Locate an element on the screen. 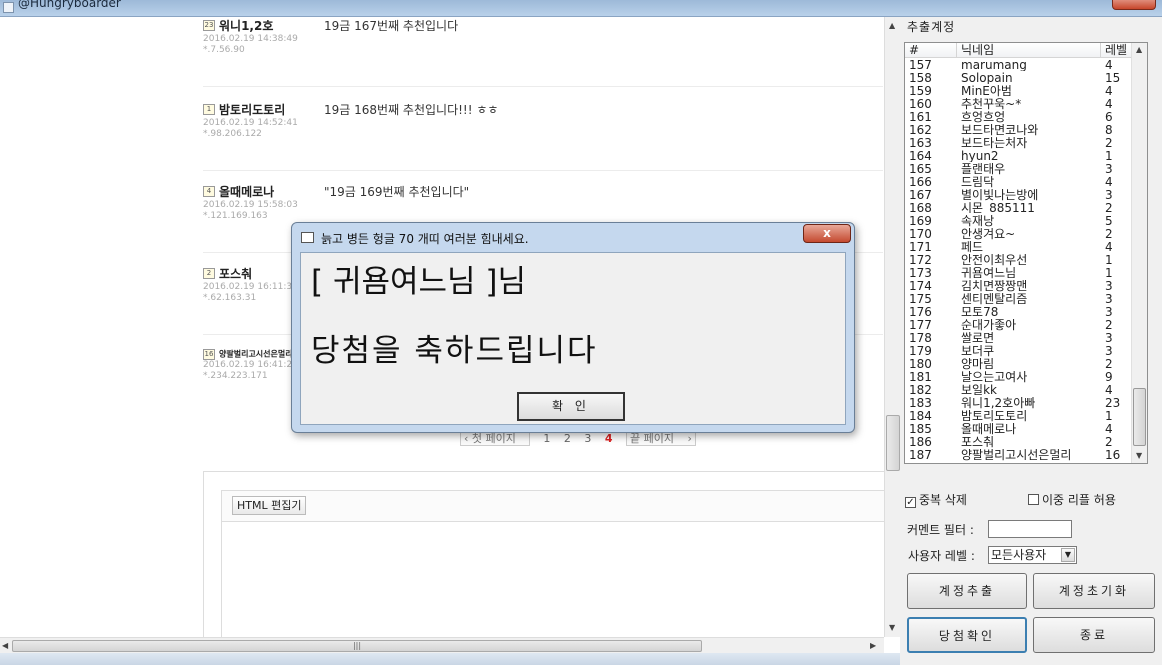 Image resolution: width=1162 pixels, height=665 pixels. row-level: 8 is located at coordinates (1109, 130).